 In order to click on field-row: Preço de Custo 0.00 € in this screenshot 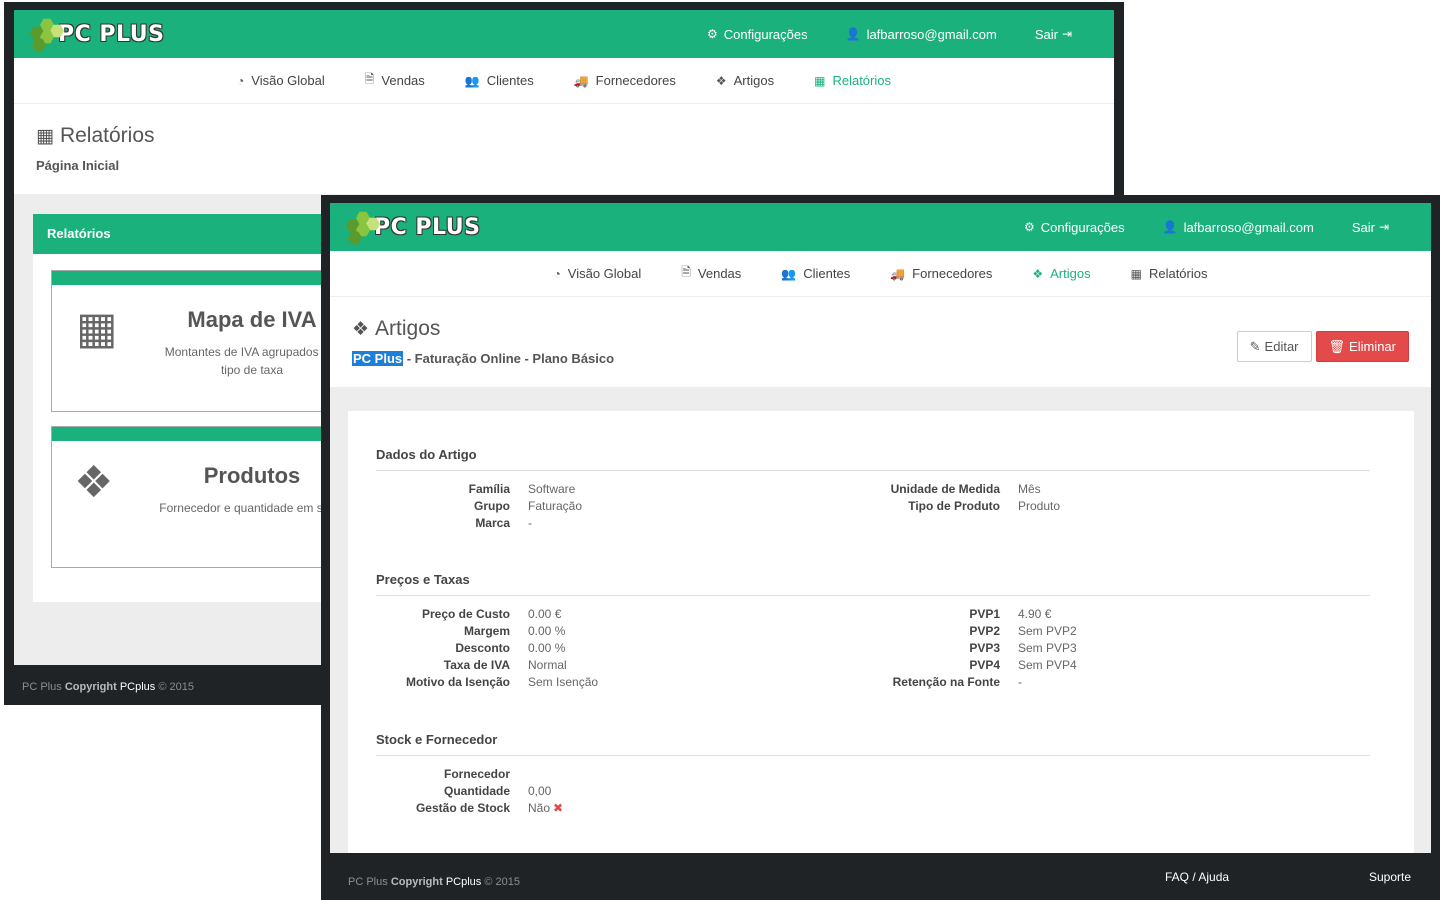, I will do `click(473, 614)`.